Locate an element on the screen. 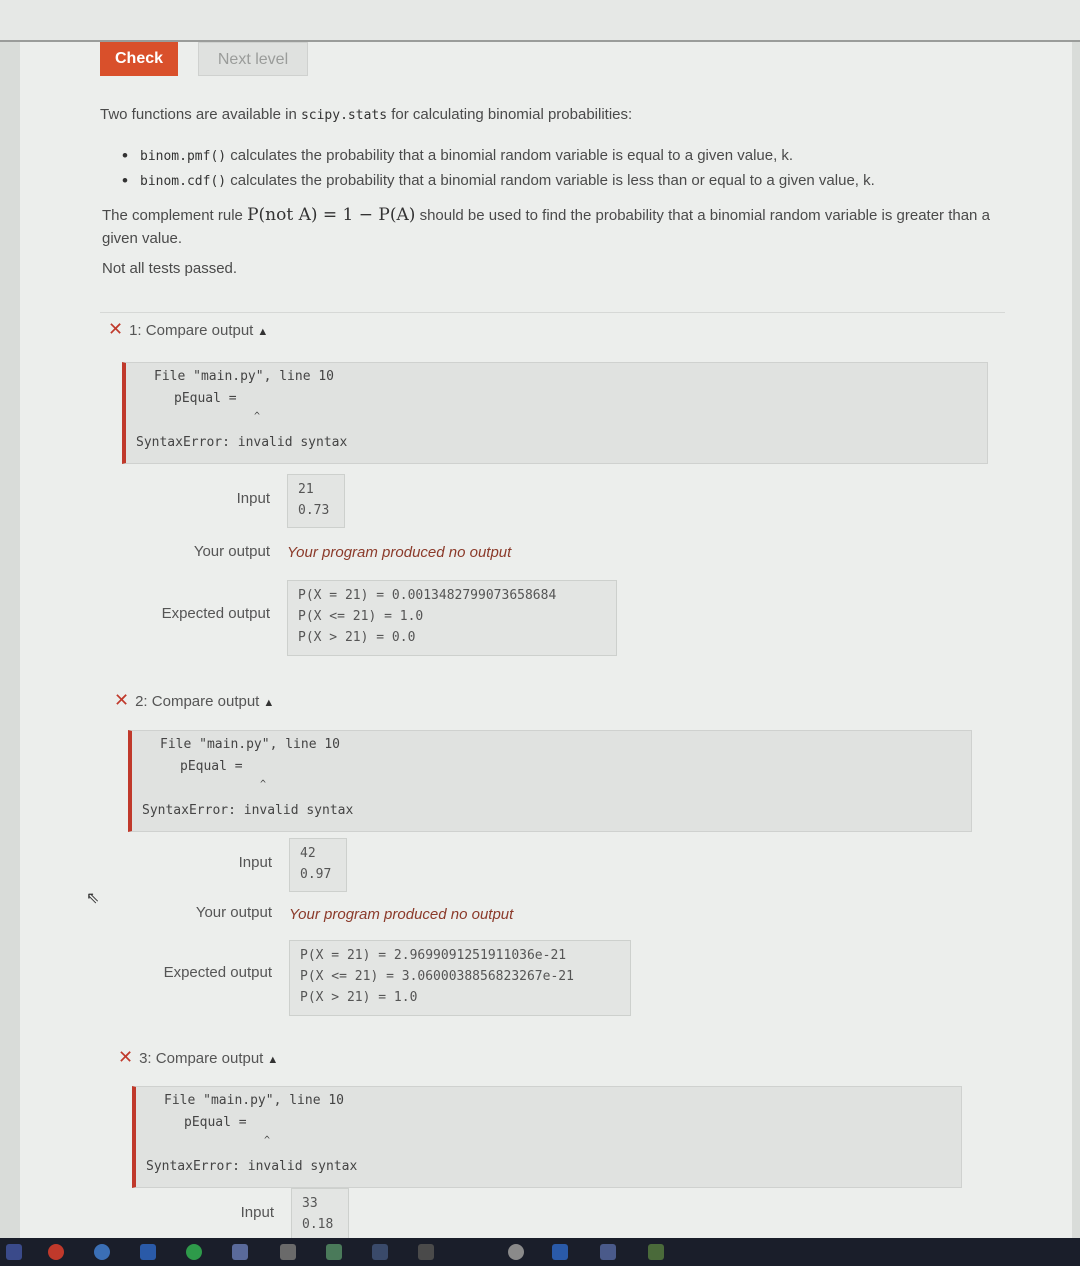 This screenshot has width=1080, height=1266. complement-before: The complement rule is located at coordinates (172, 215).